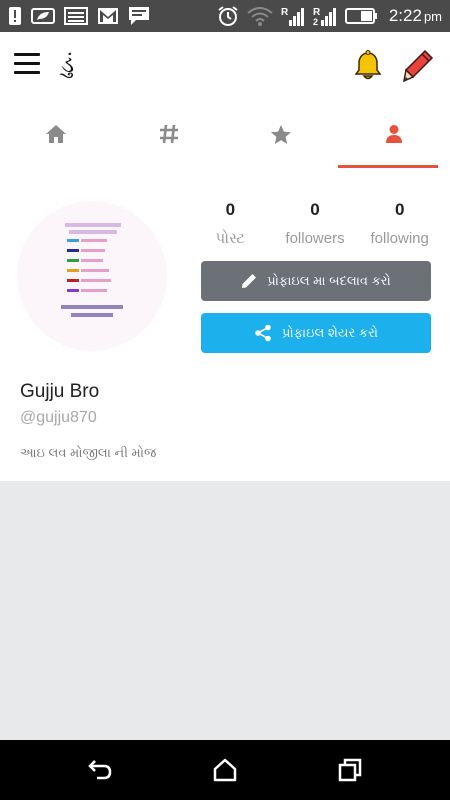 The width and height of the screenshot is (450, 800). What do you see at coordinates (15, 16) in the screenshot?
I see `warning-icon` at bounding box center [15, 16].